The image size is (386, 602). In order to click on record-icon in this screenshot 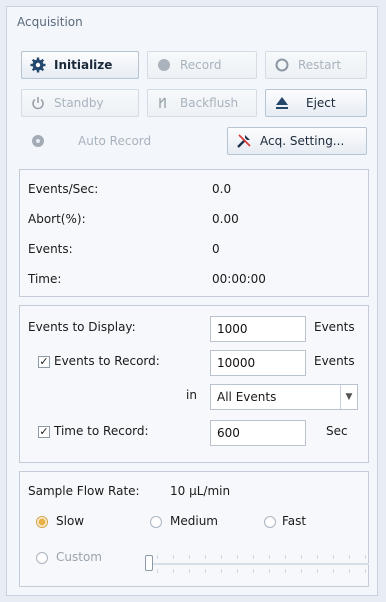, I will do `click(164, 65)`.